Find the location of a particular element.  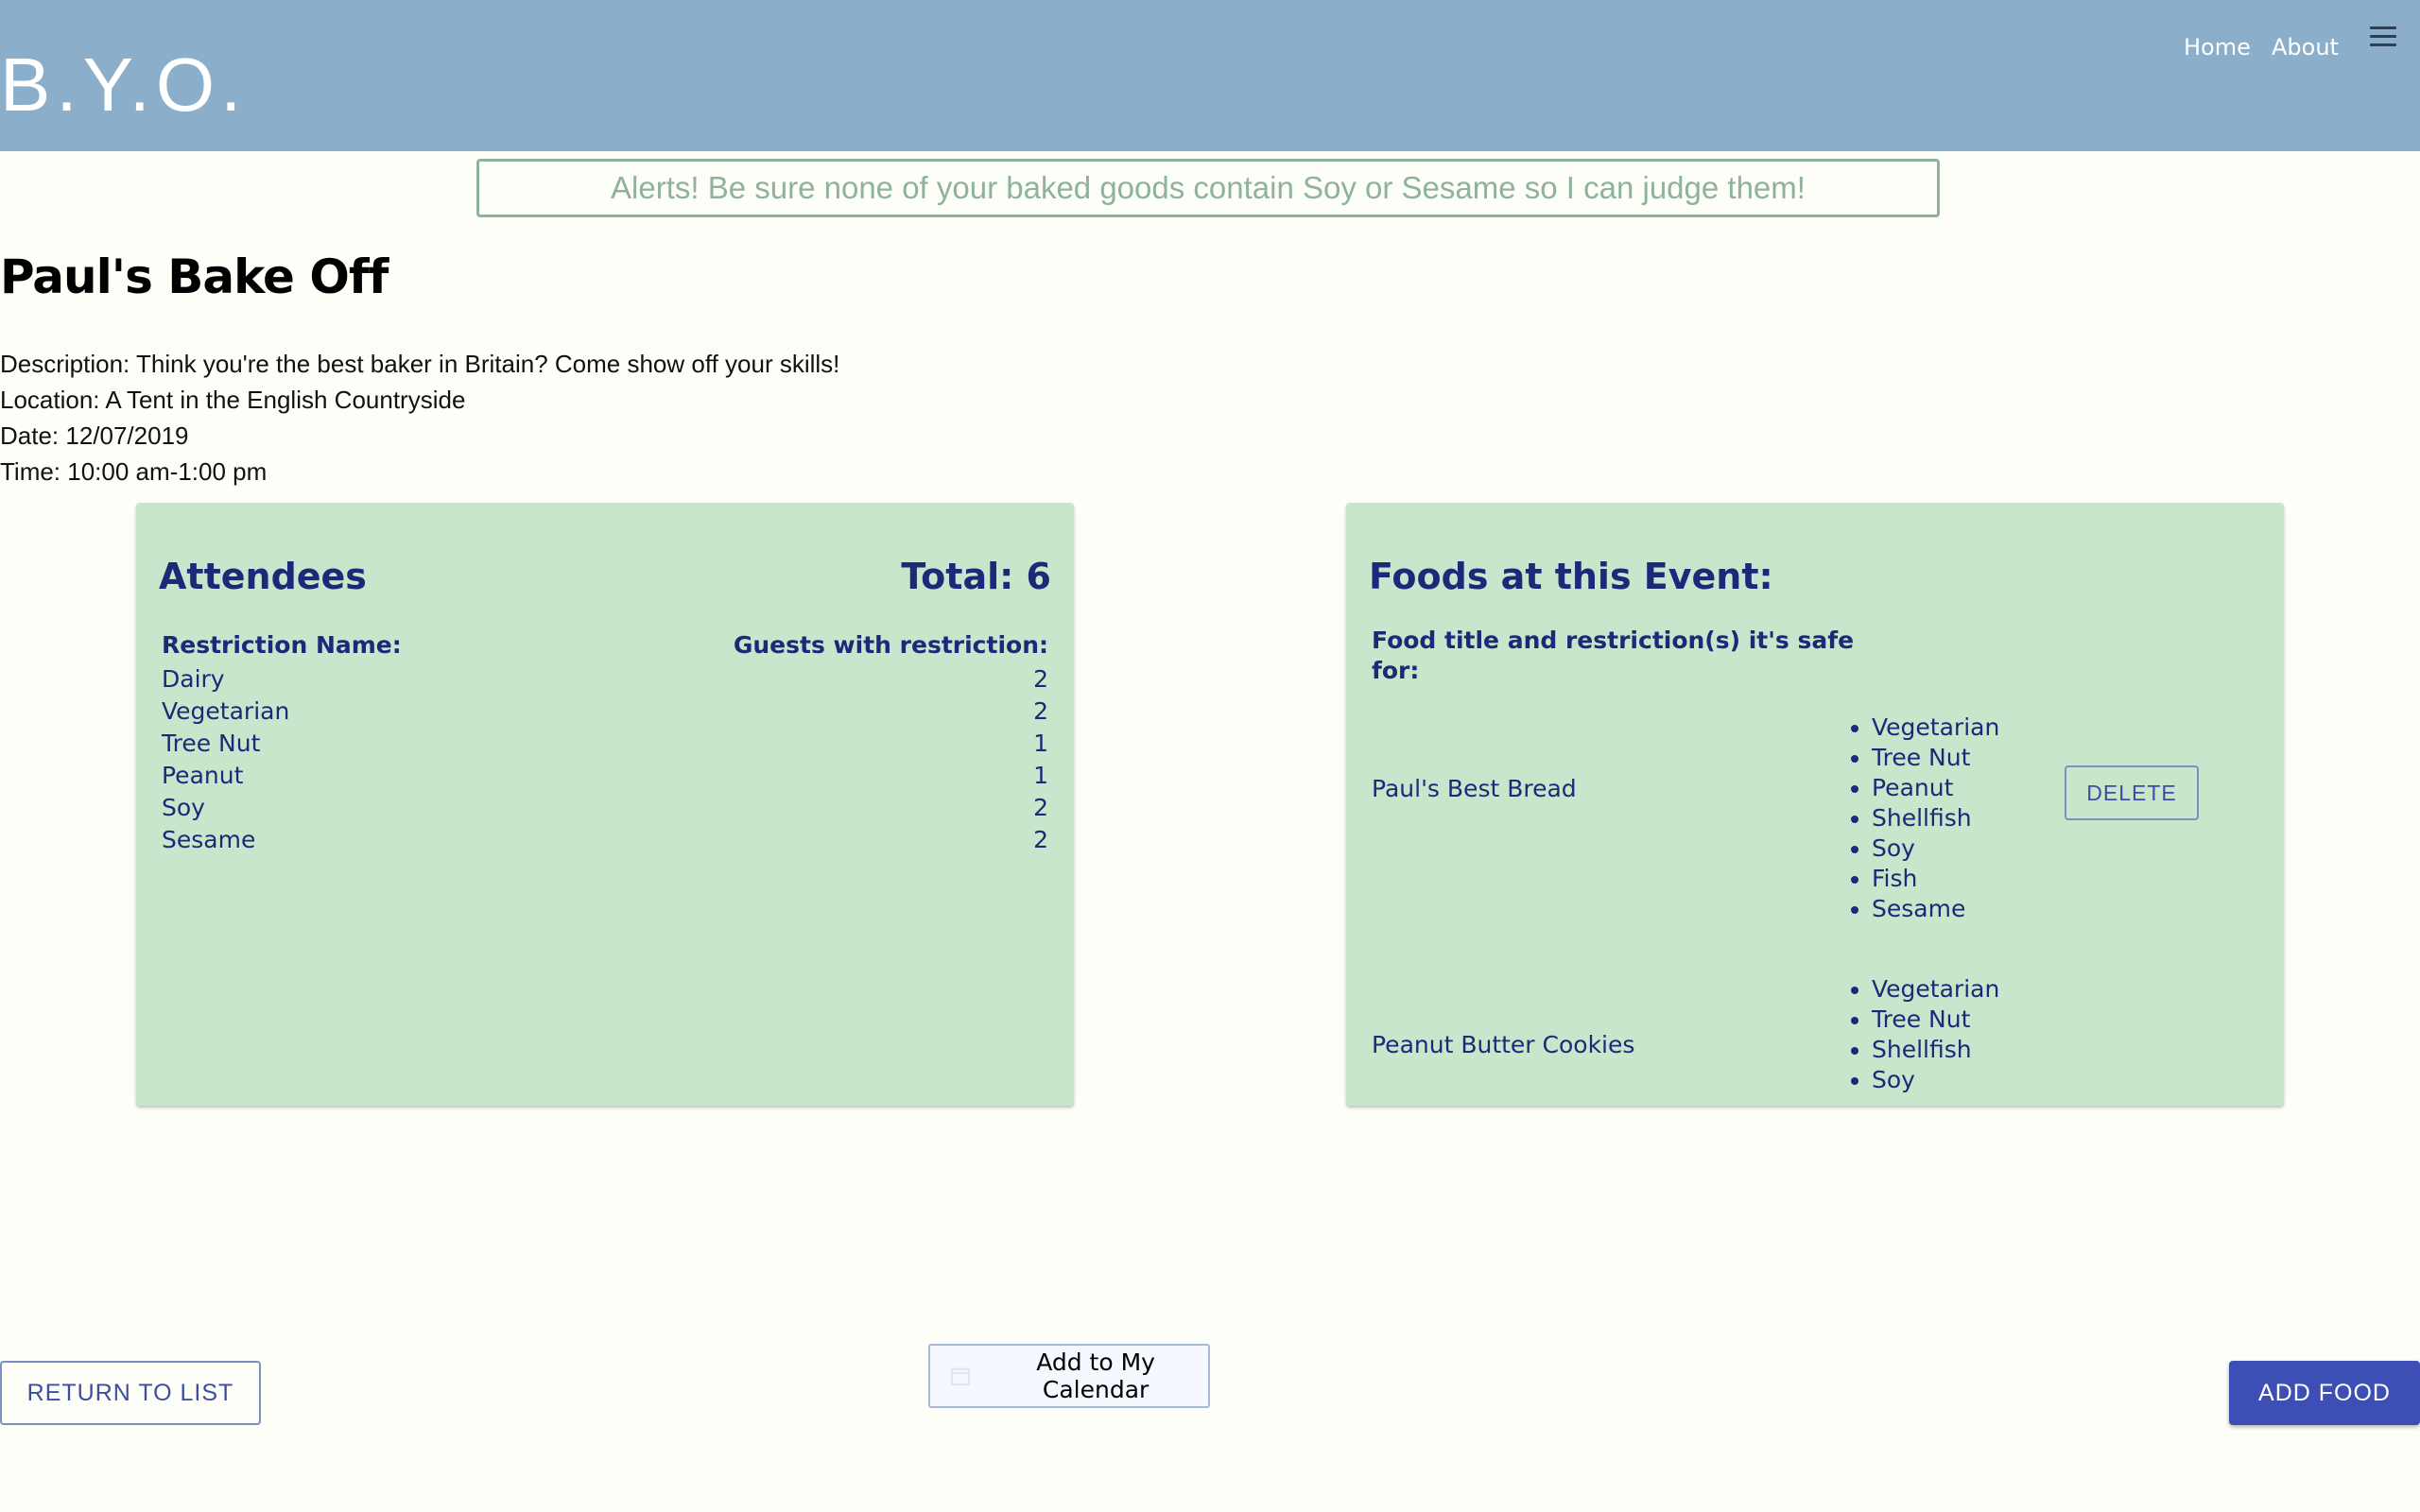

restriction-name: Peanut is located at coordinates (203, 775).